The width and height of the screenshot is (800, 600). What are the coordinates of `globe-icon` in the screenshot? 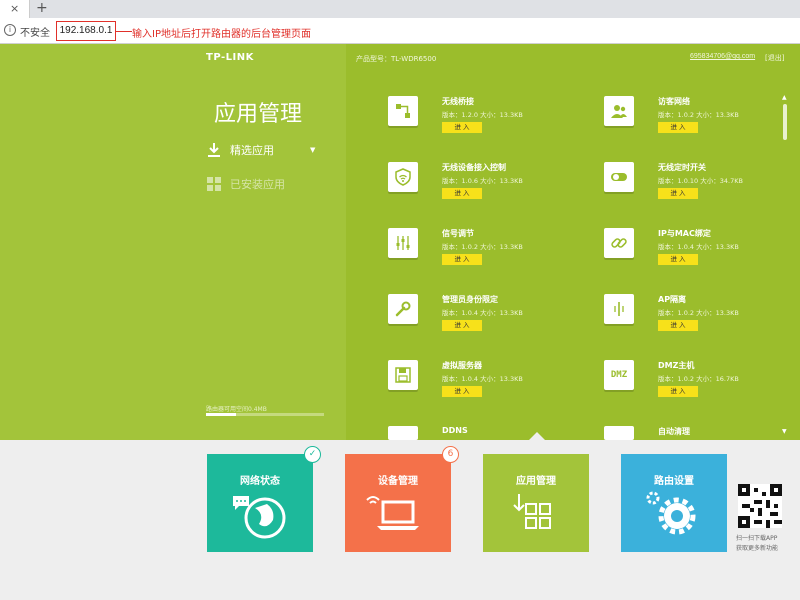 It's located at (259, 517).